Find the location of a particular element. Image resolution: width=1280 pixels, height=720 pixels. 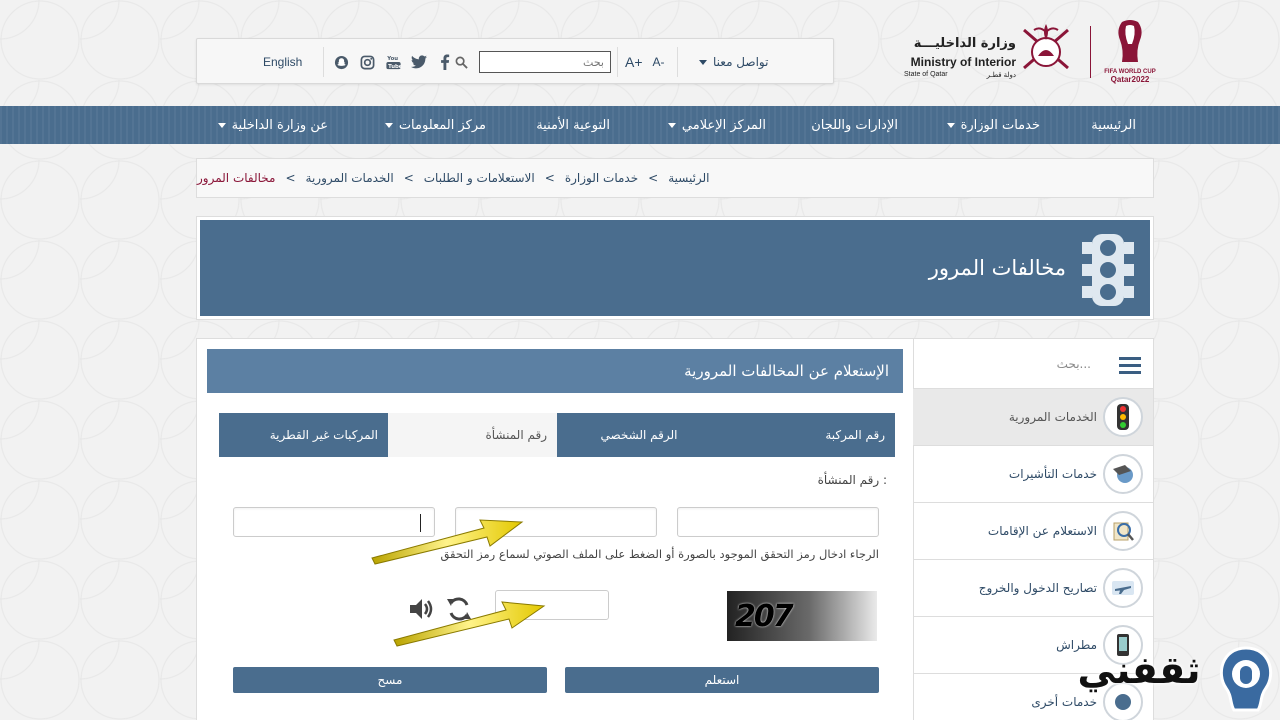

site-search-input is located at coordinates (545, 62).